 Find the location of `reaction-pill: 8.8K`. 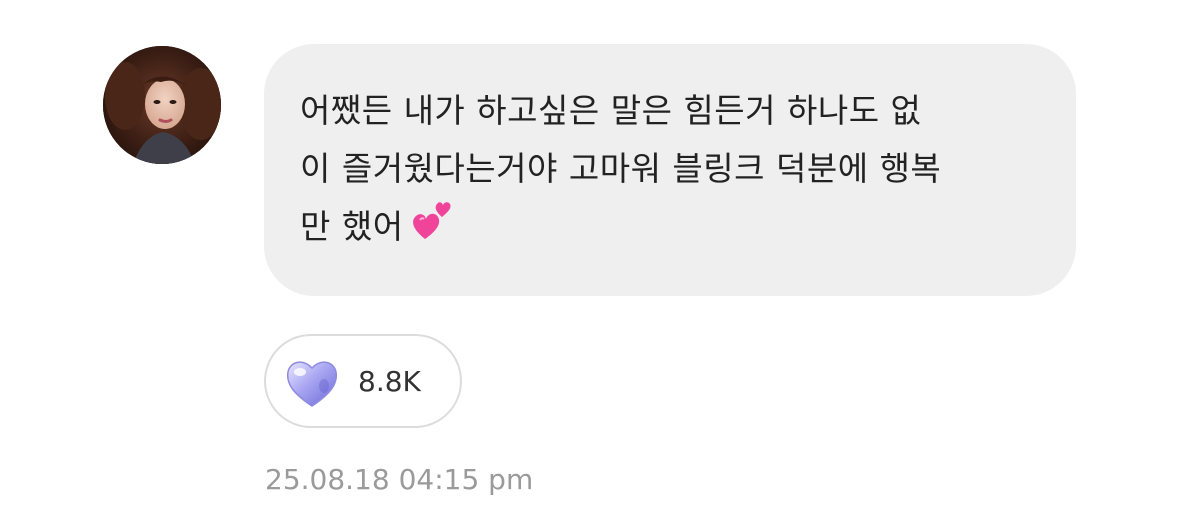

reaction-pill: 8.8K is located at coordinates (363, 381).